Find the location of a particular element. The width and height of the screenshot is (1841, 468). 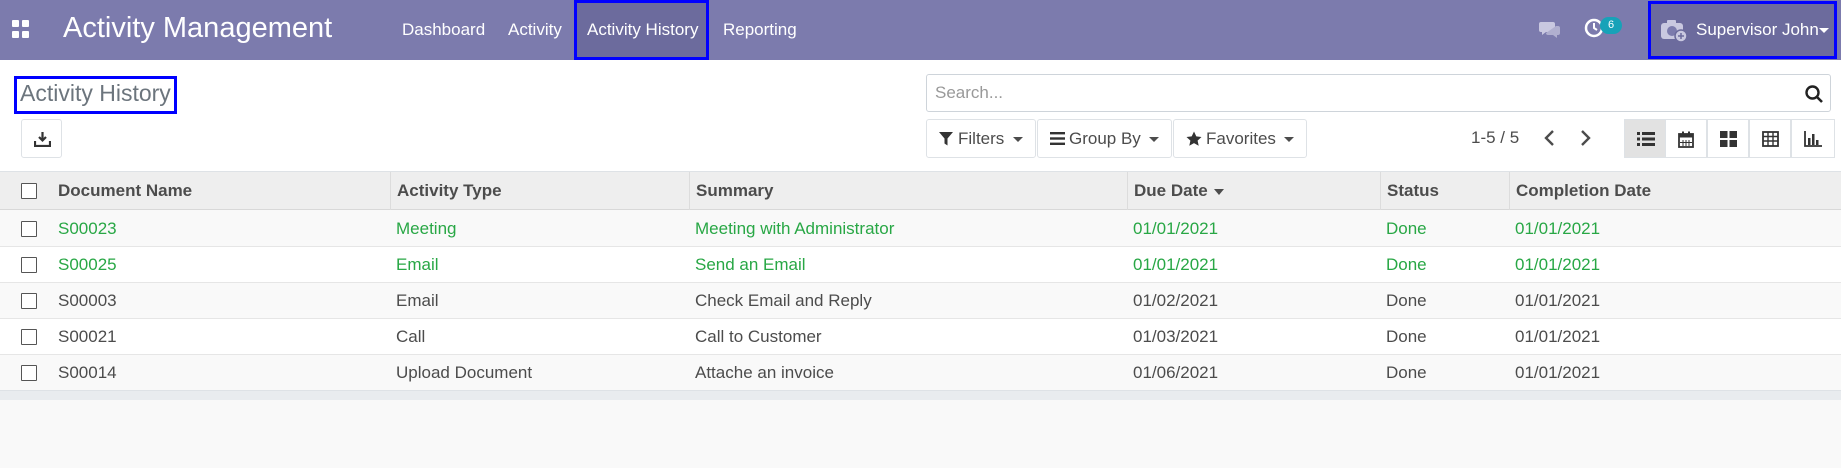

activity-count-badge: 6 is located at coordinates (1611, 25).